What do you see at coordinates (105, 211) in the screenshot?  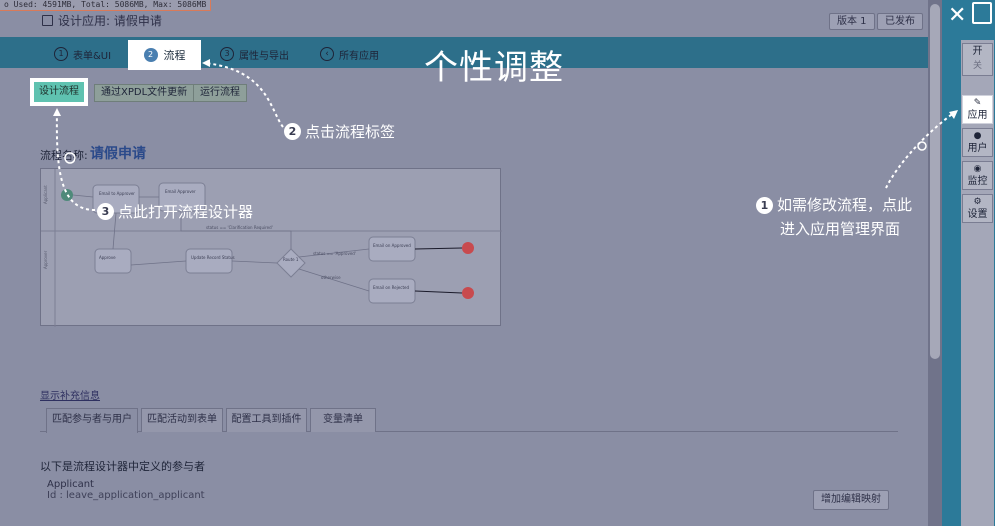 I see `step-badge: 3` at bounding box center [105, 211].